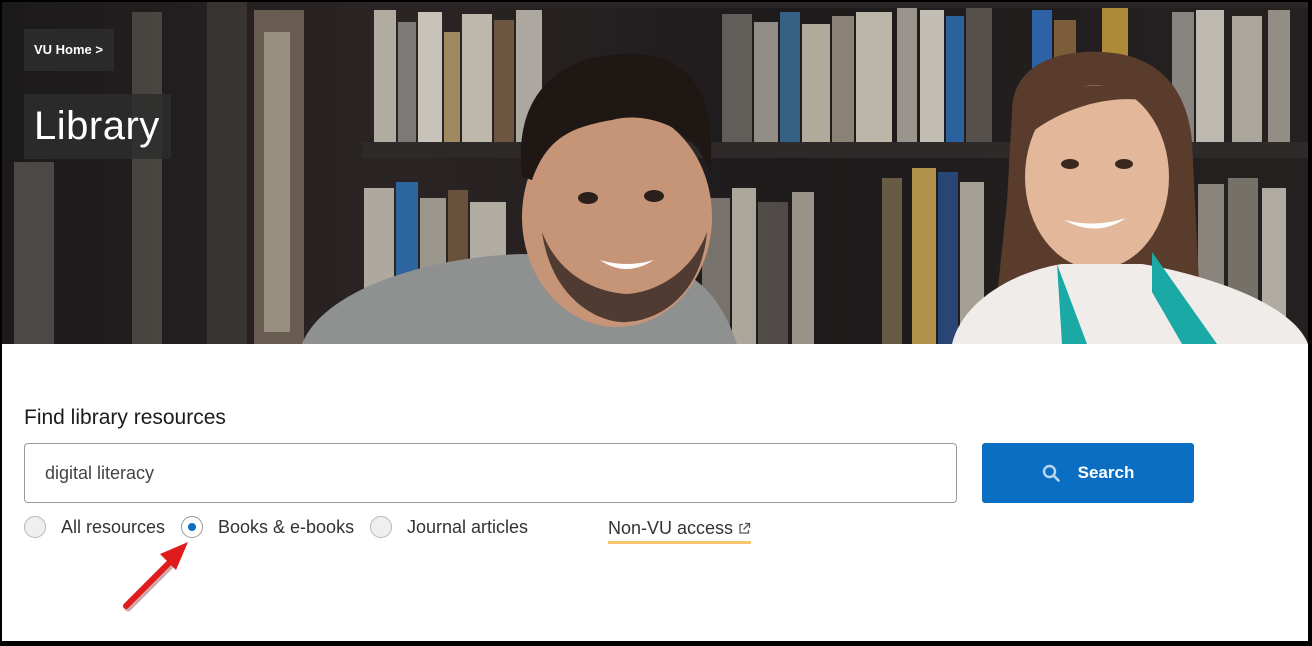 This screenshot has height=646, width=1312. I want to click on non-vu-access-link: Non-VU access, so click(680, 531).